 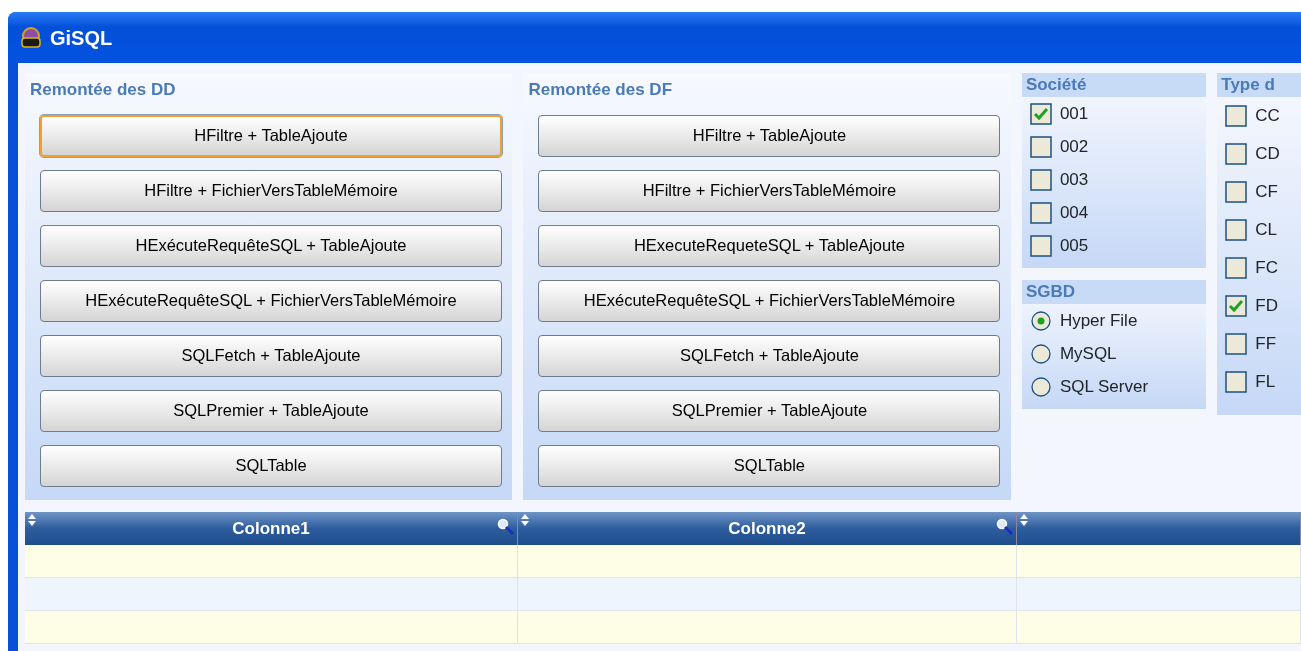 I want to click on checkbox-label: CL, so click(x=1266, y=230).